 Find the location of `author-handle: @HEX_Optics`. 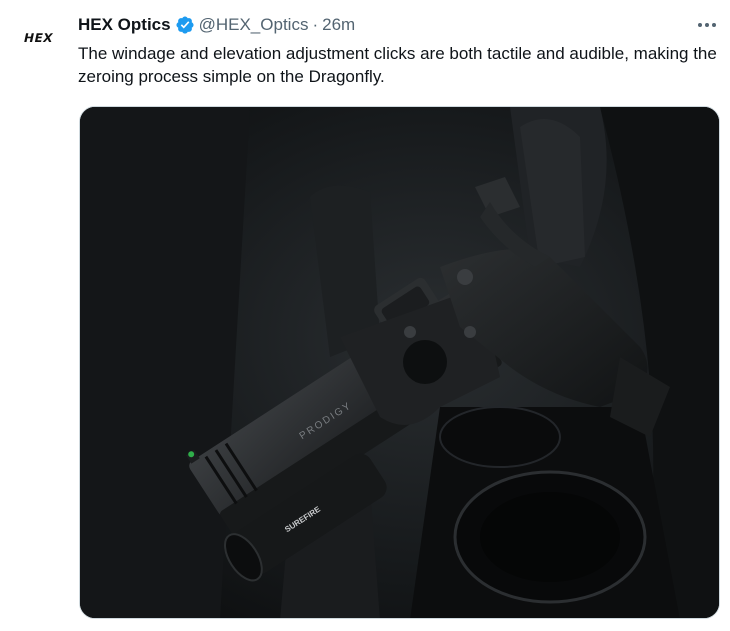

author-handle: @HEX_Optics is located at coordinates (254, 25).